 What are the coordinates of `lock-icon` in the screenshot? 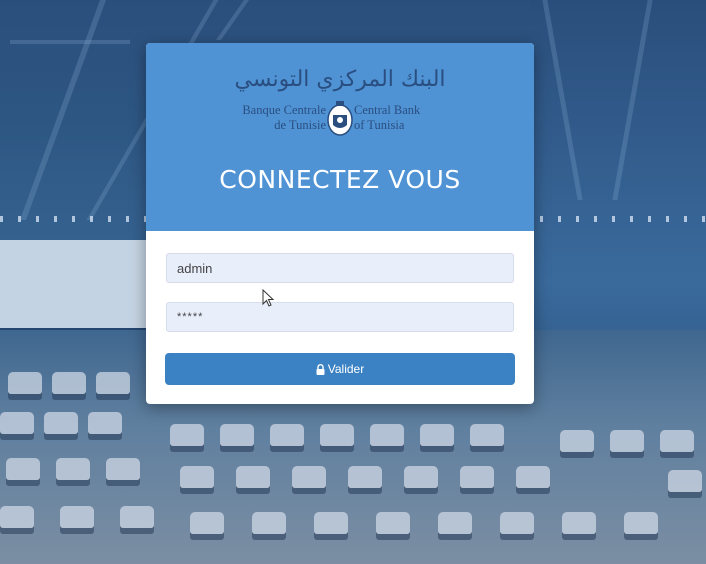 It's located at (320, 369).